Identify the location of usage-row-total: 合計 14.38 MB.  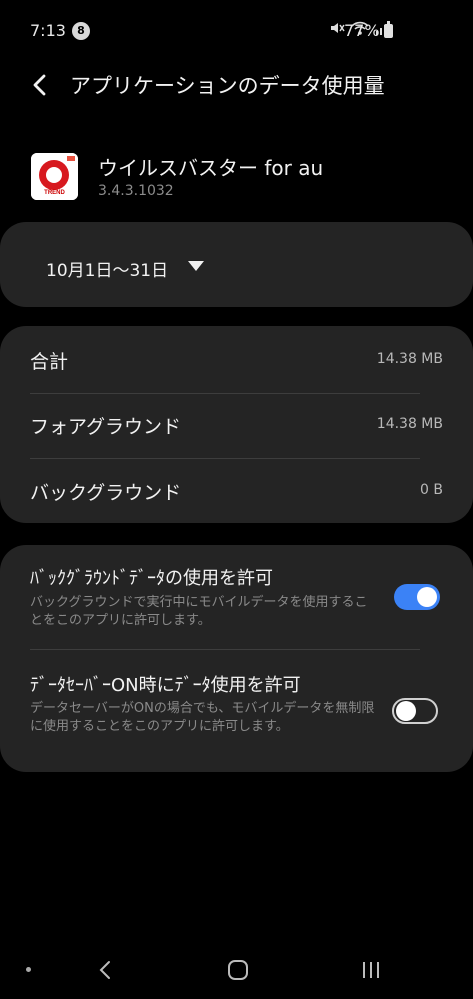
(236, 361).